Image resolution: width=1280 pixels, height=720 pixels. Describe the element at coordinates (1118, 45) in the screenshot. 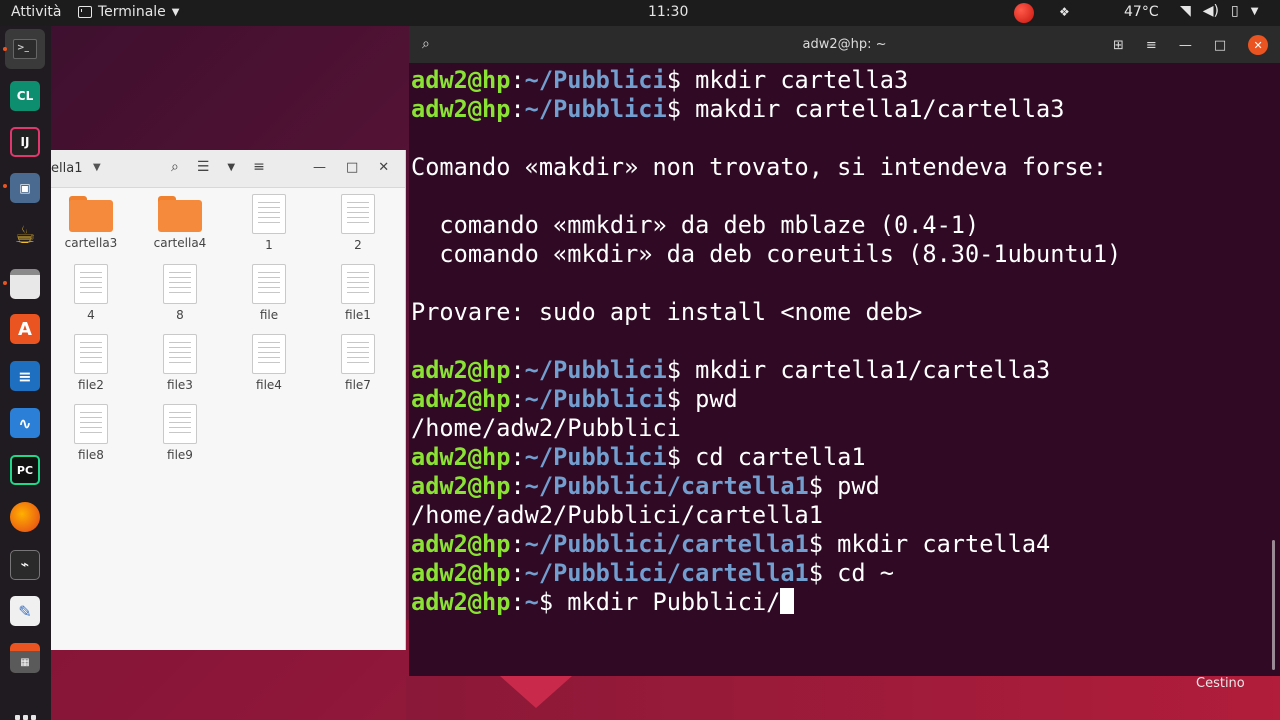

I see `new-tab-icon: ⊞` at that location.